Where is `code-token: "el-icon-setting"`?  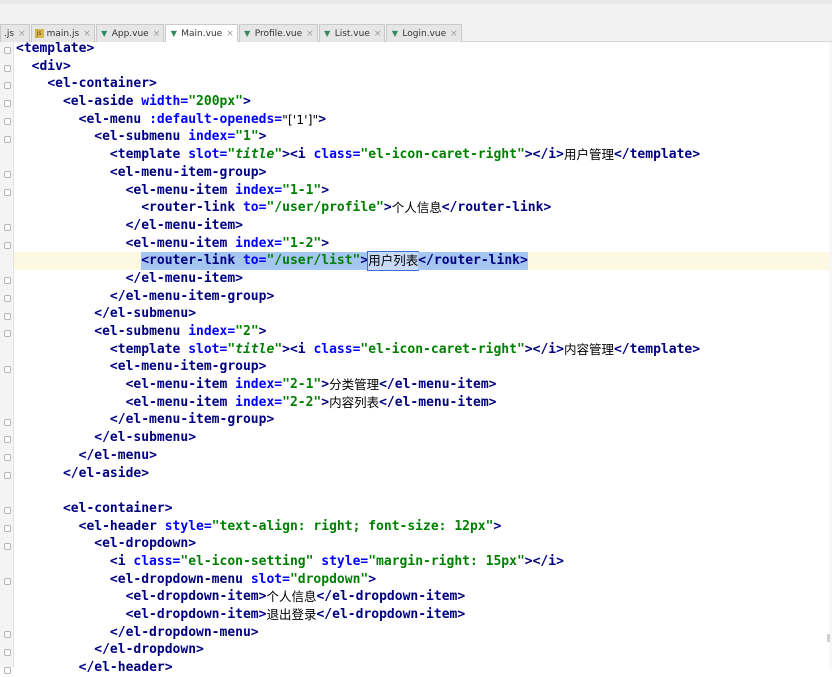
code-token: "el-icon-setting" is located at coordinates (251, 561).